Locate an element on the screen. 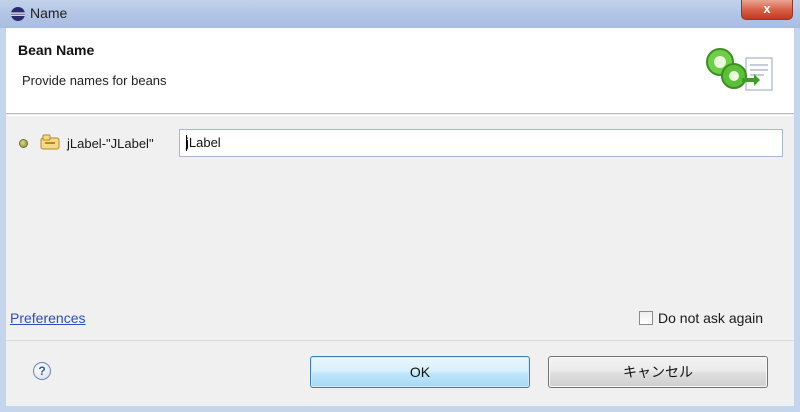 The height and width of the screenshot is (412, 800). dont-ask-checkbox is located at coordinates (646, 318).